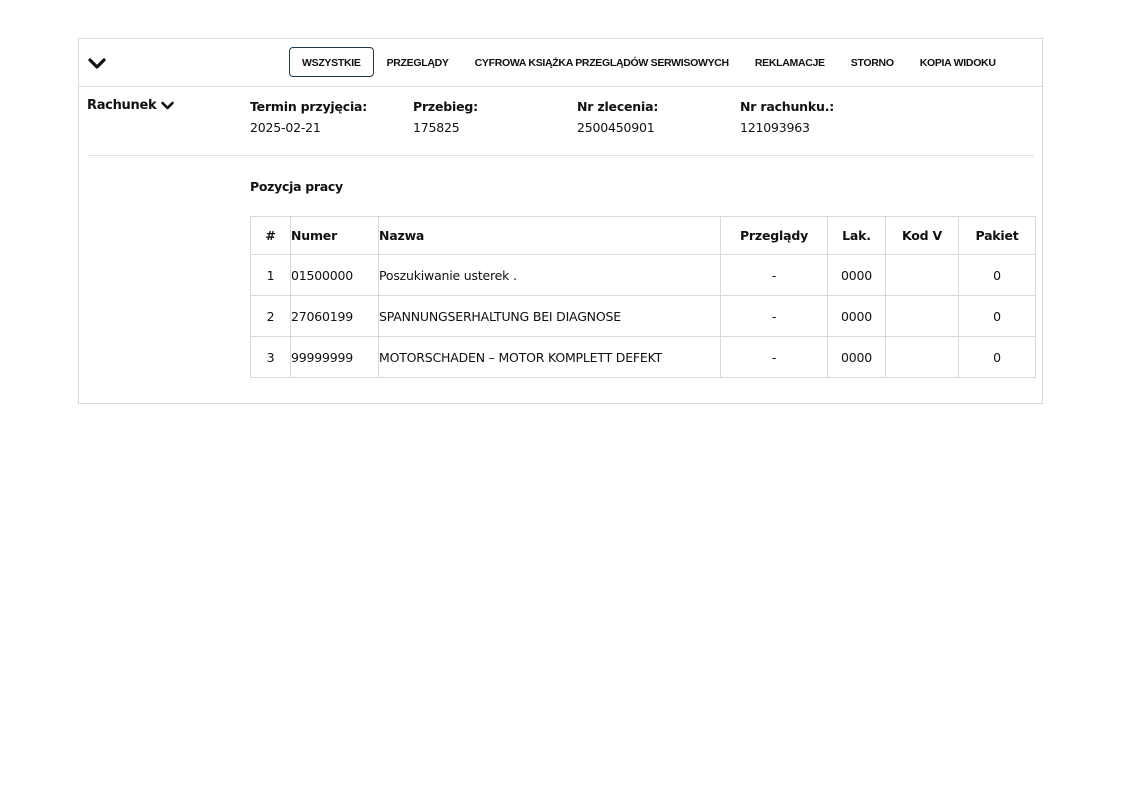 This screenshot has width=1122, height=793. I want to click on field-value: 121093963, so click(775, 127).